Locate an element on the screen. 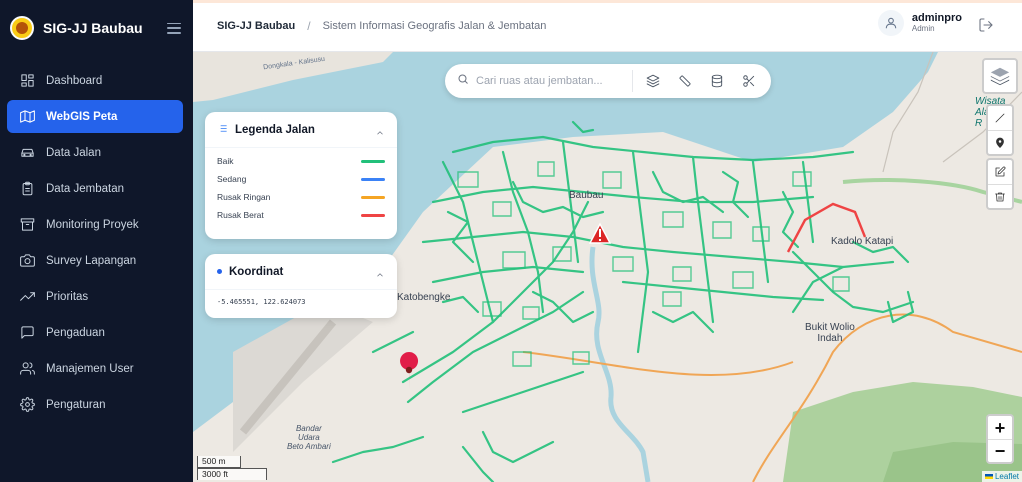  sidebar-item-label: WebGIS Peta is located at coordinates (82, 116).